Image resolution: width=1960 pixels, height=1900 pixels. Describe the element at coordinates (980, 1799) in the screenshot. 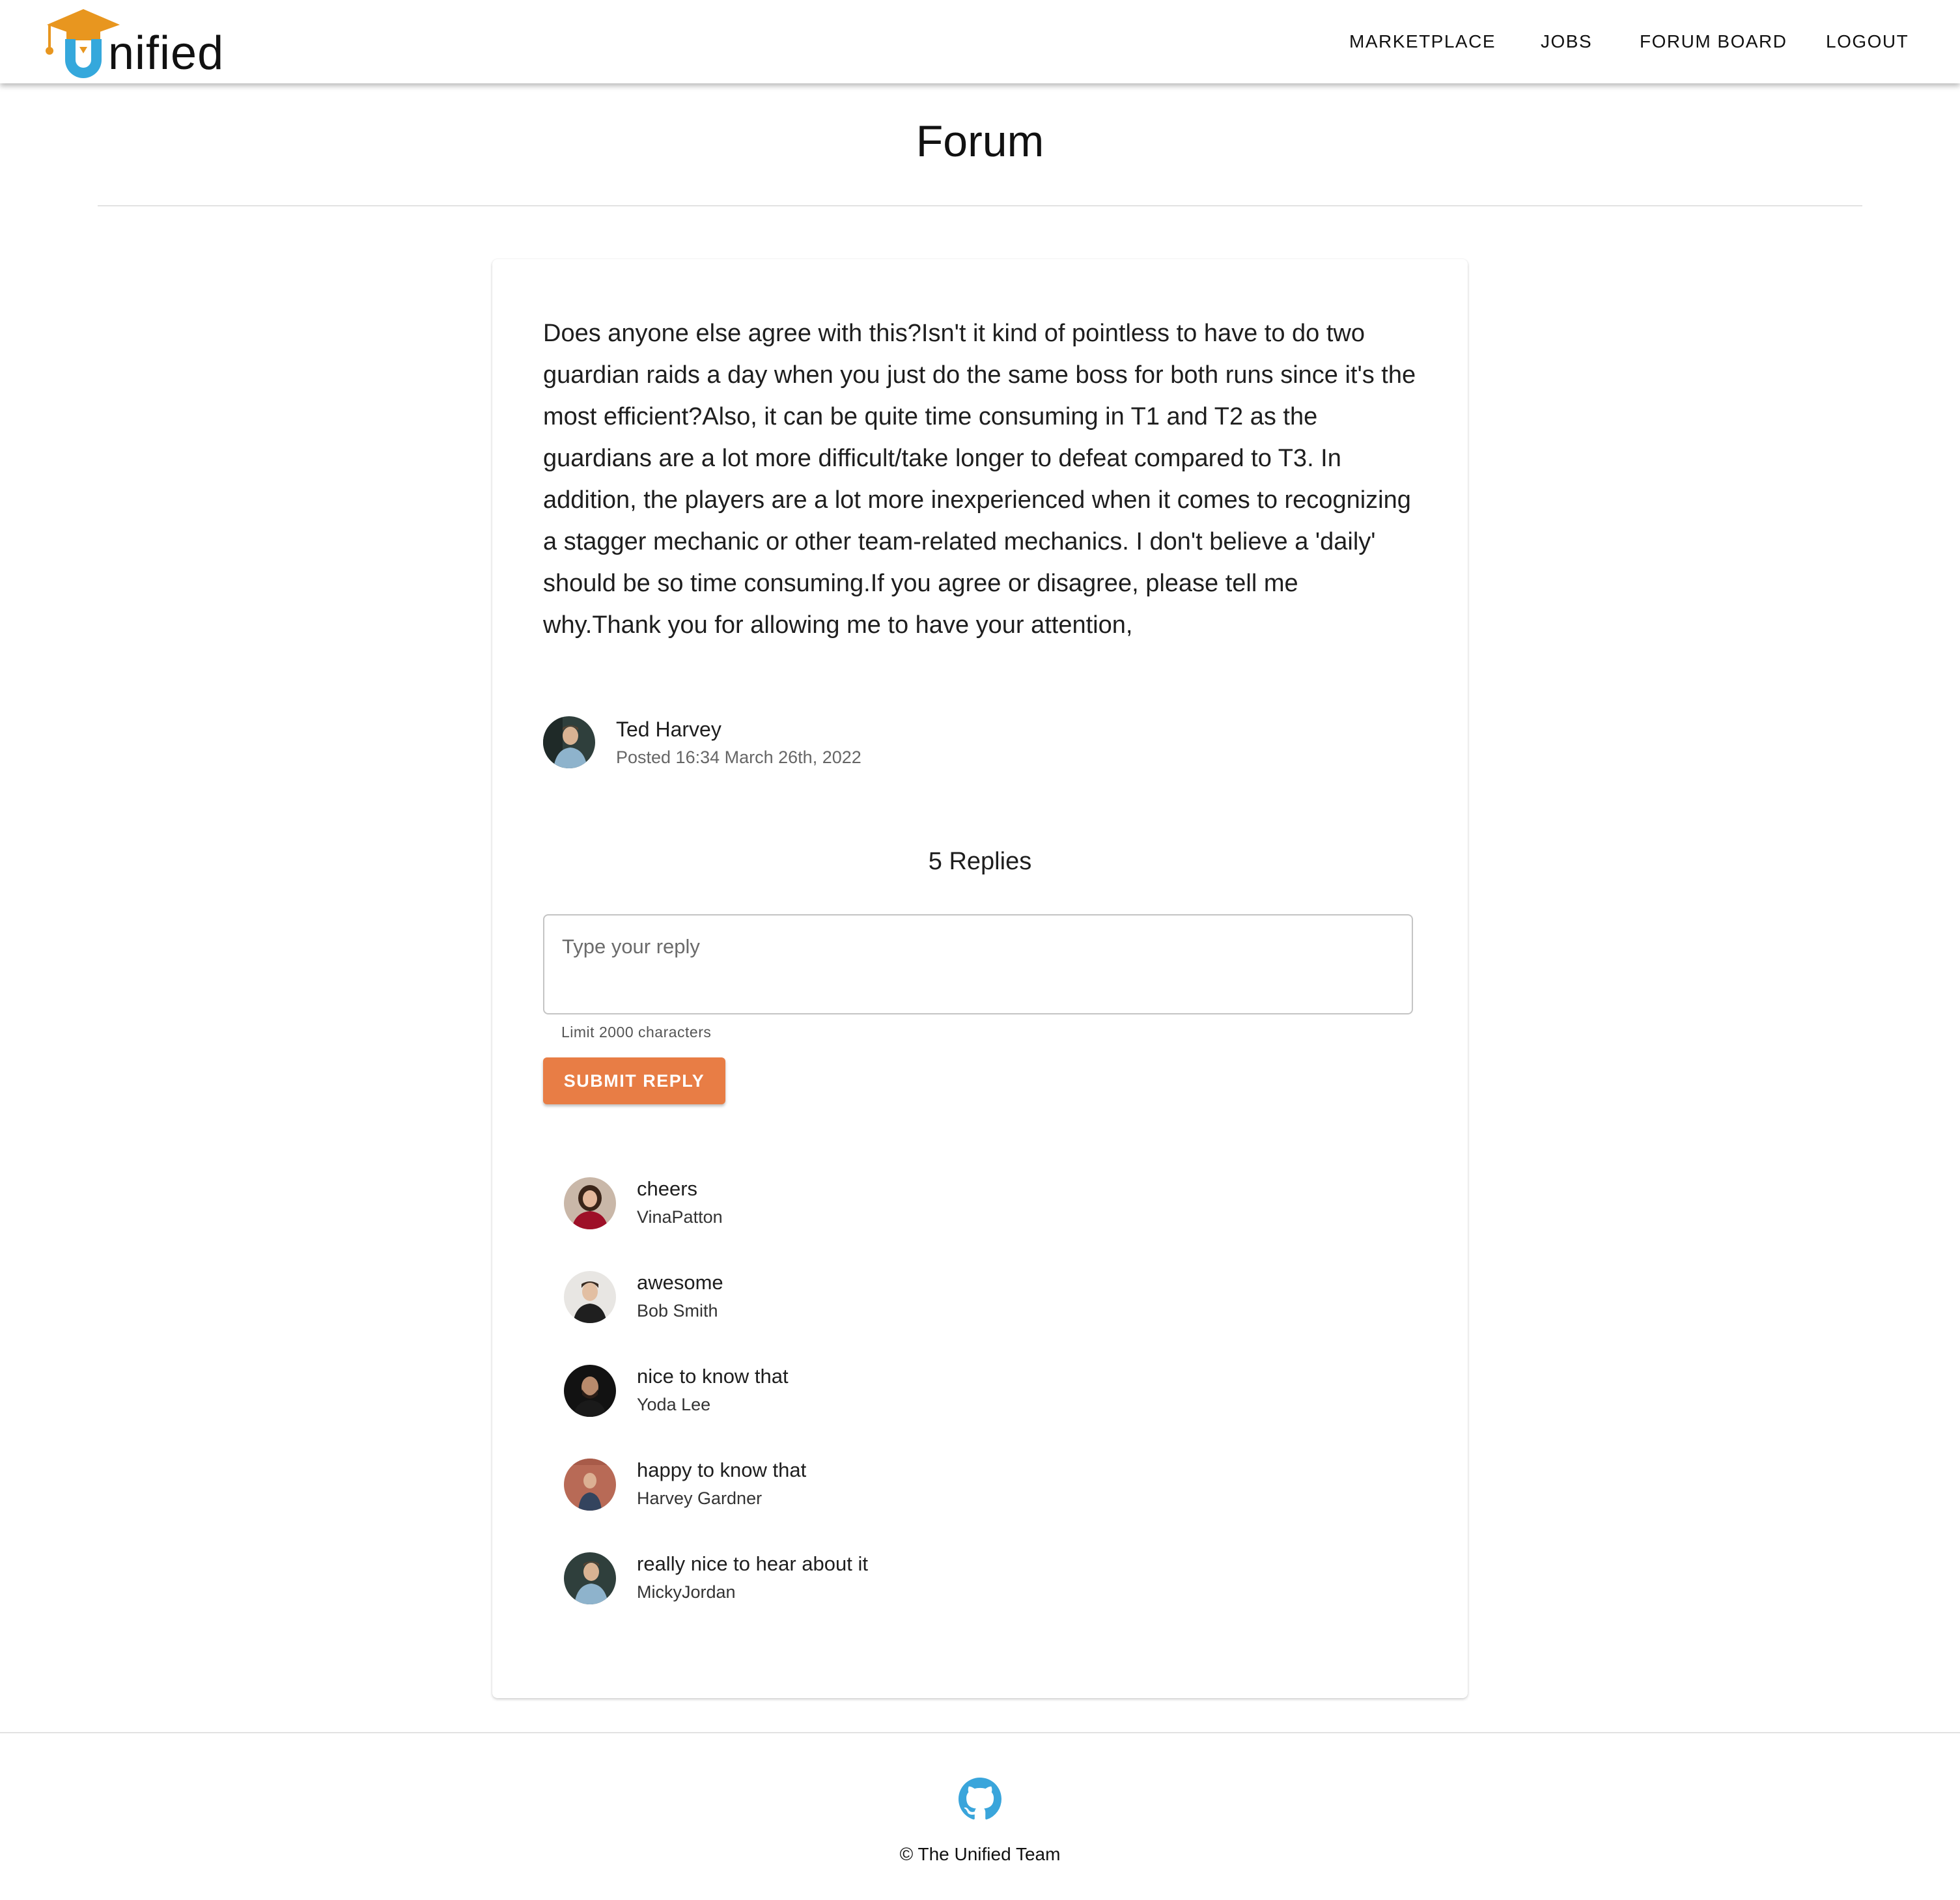

I see `github-icon` at that location.